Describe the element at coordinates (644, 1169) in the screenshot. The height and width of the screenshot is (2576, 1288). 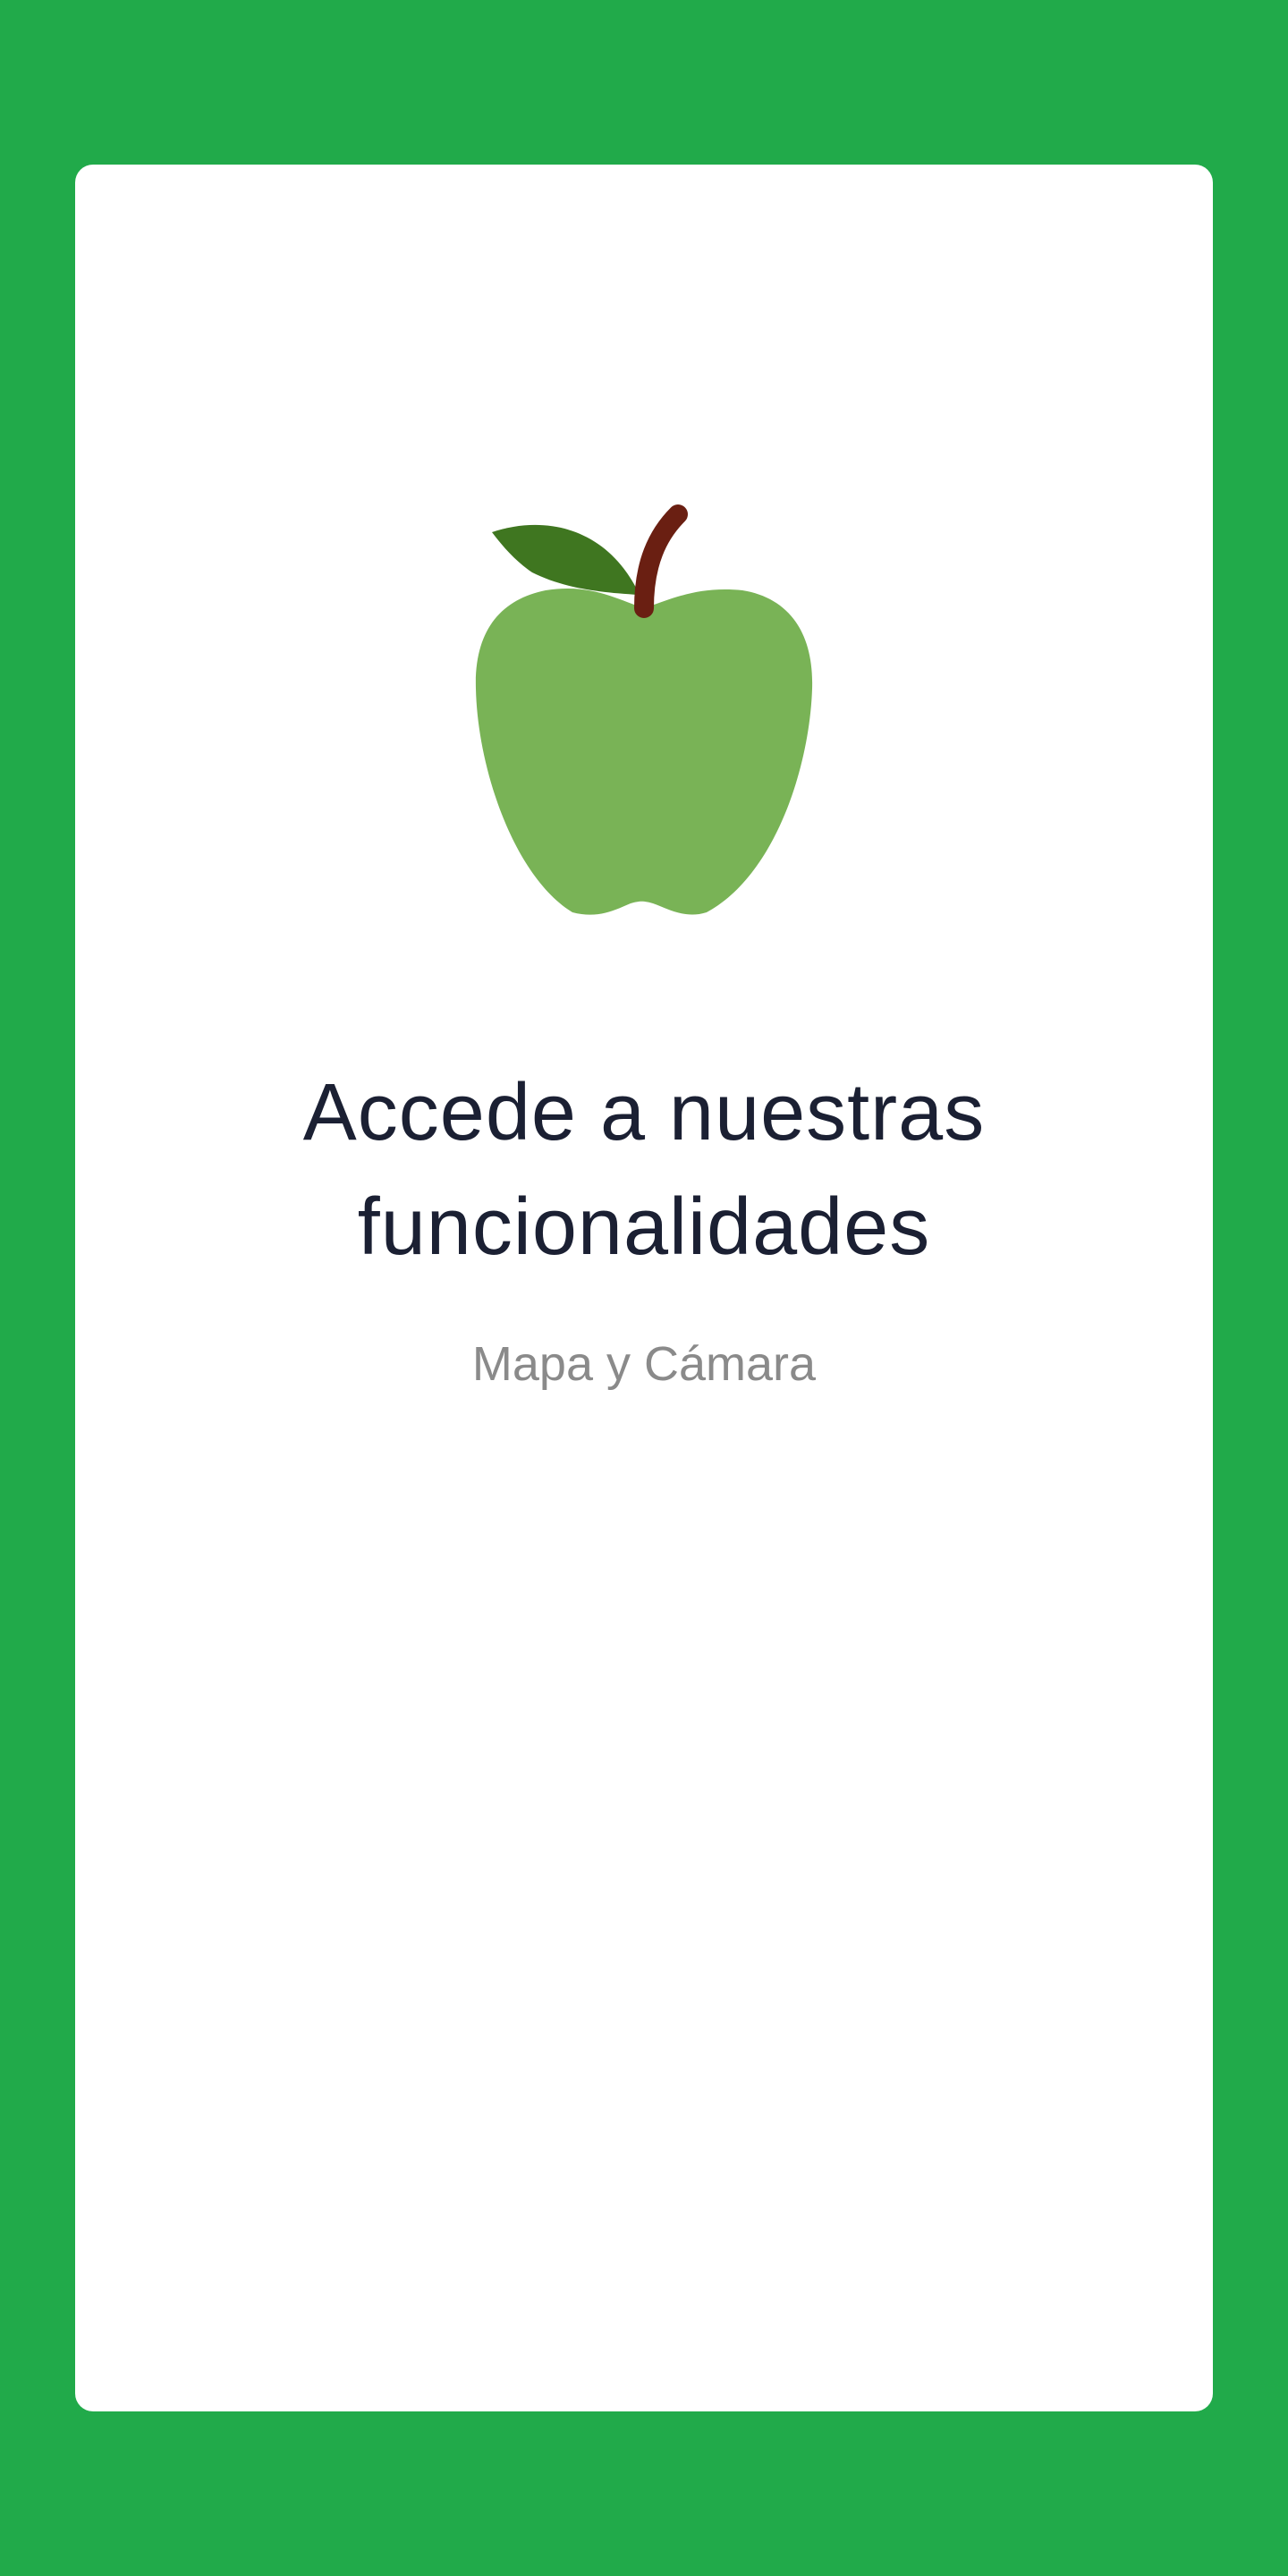
I see `page-title: Accede a nuestras funcionalidades` at that location.